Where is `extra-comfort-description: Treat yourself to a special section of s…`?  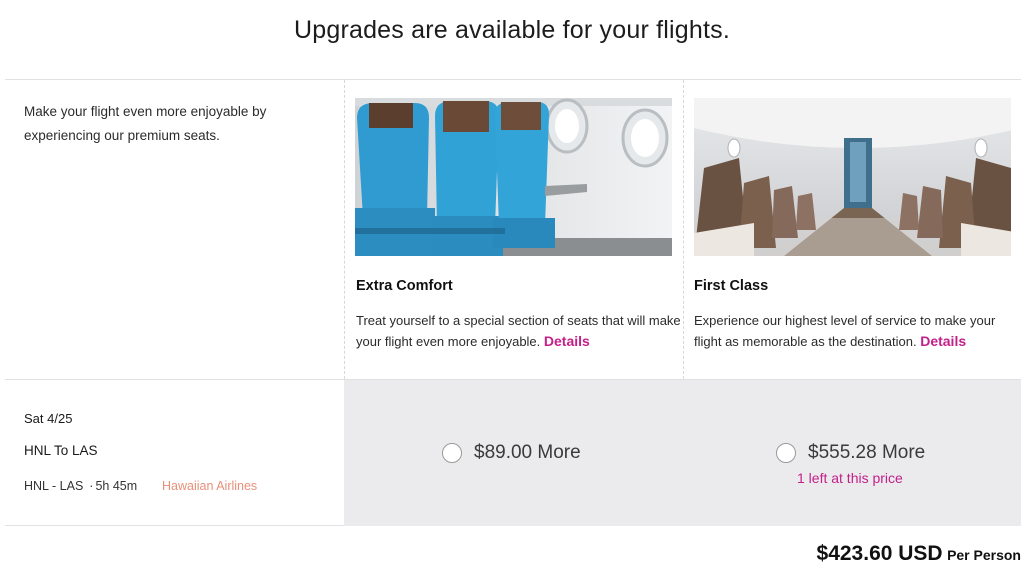
extra-comfort-description: Treat yourself to a special section of s… is located at coordinates (521, 331).